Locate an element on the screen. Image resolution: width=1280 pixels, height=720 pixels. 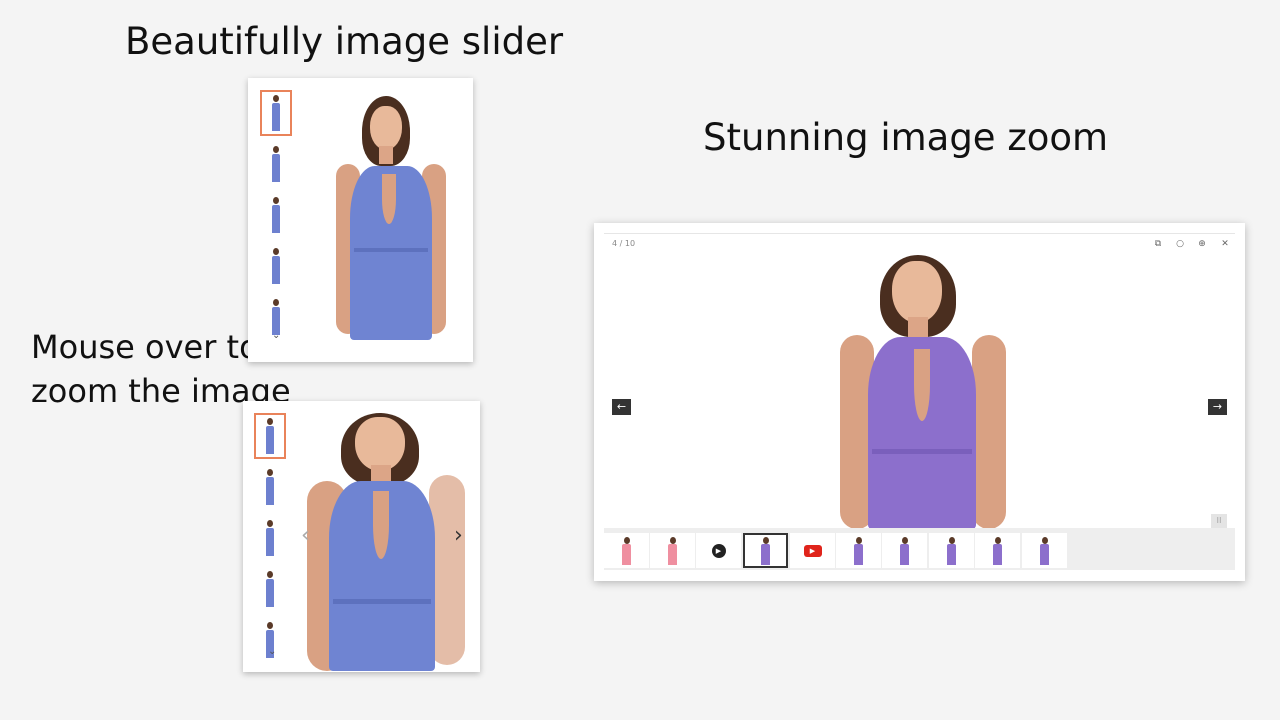
zoom-out-icon: ○ is located at coordinates (1180, 244).